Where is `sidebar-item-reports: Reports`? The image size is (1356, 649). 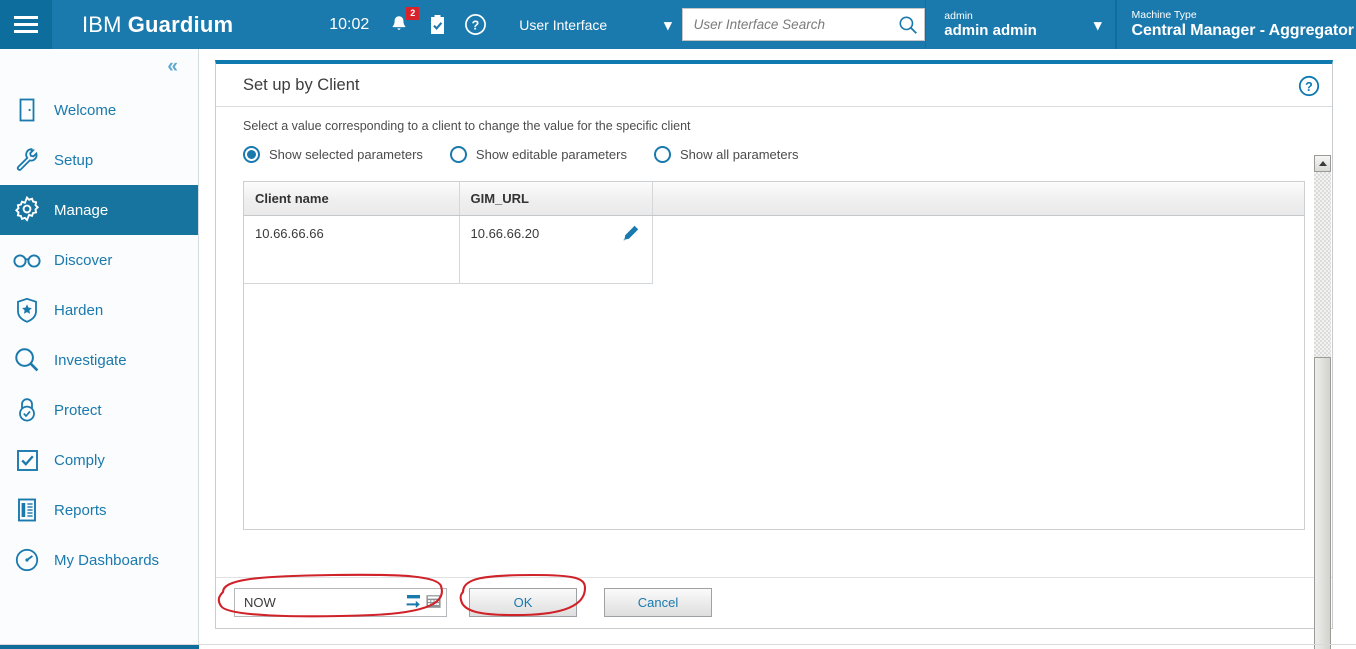
sidebar-item-reports: Reports is located at coordinates (99, 510).